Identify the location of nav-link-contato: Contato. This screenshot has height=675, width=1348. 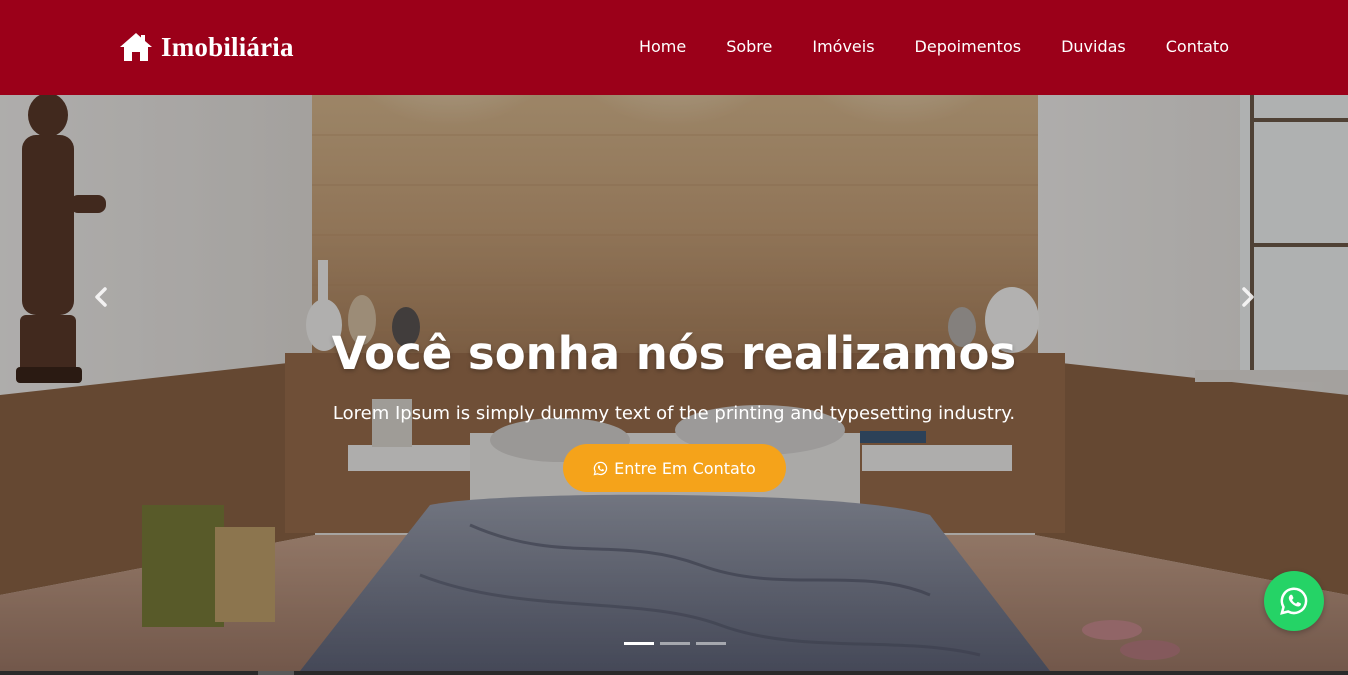
(1197, 46).